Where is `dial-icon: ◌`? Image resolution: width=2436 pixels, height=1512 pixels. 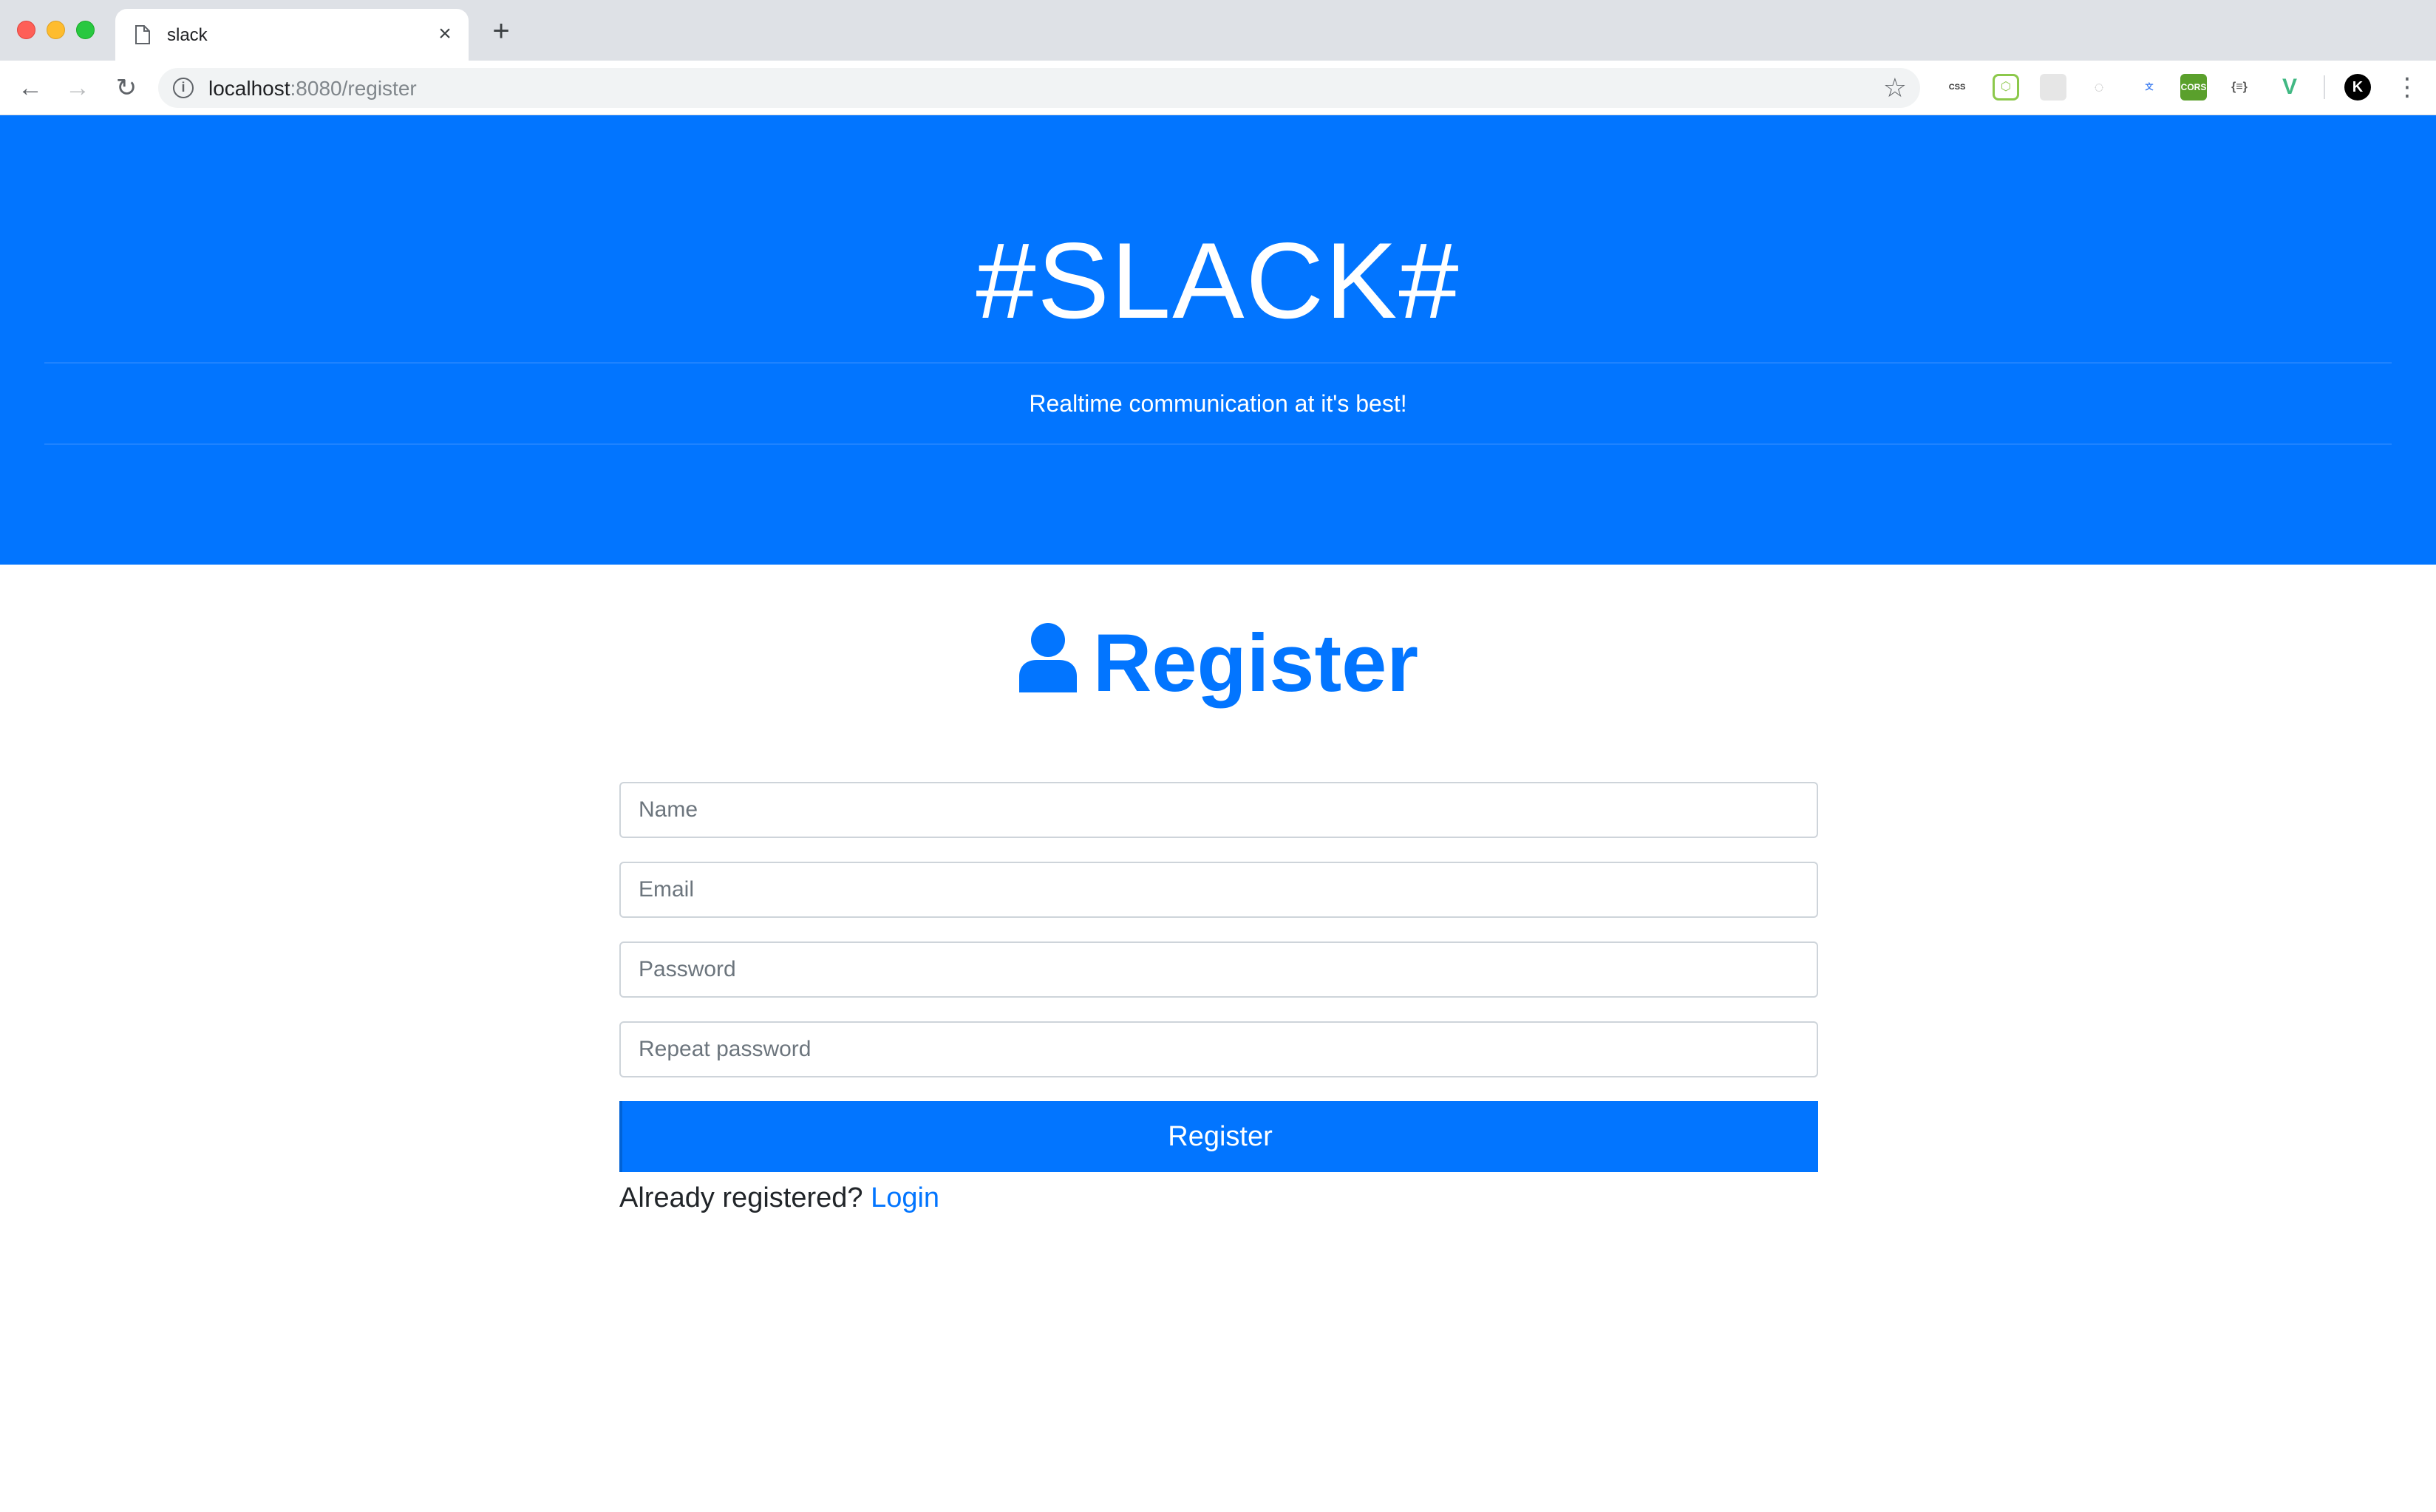
dial-icon: ◌ is located at coordinates (2099, 87).